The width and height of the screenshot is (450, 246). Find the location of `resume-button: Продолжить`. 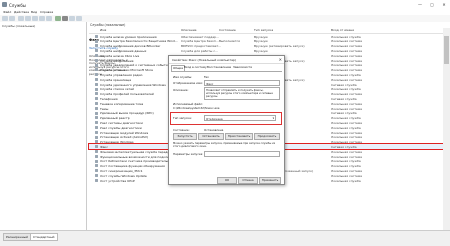

resume-button: Продолжить is located at coordinates (267, 136).